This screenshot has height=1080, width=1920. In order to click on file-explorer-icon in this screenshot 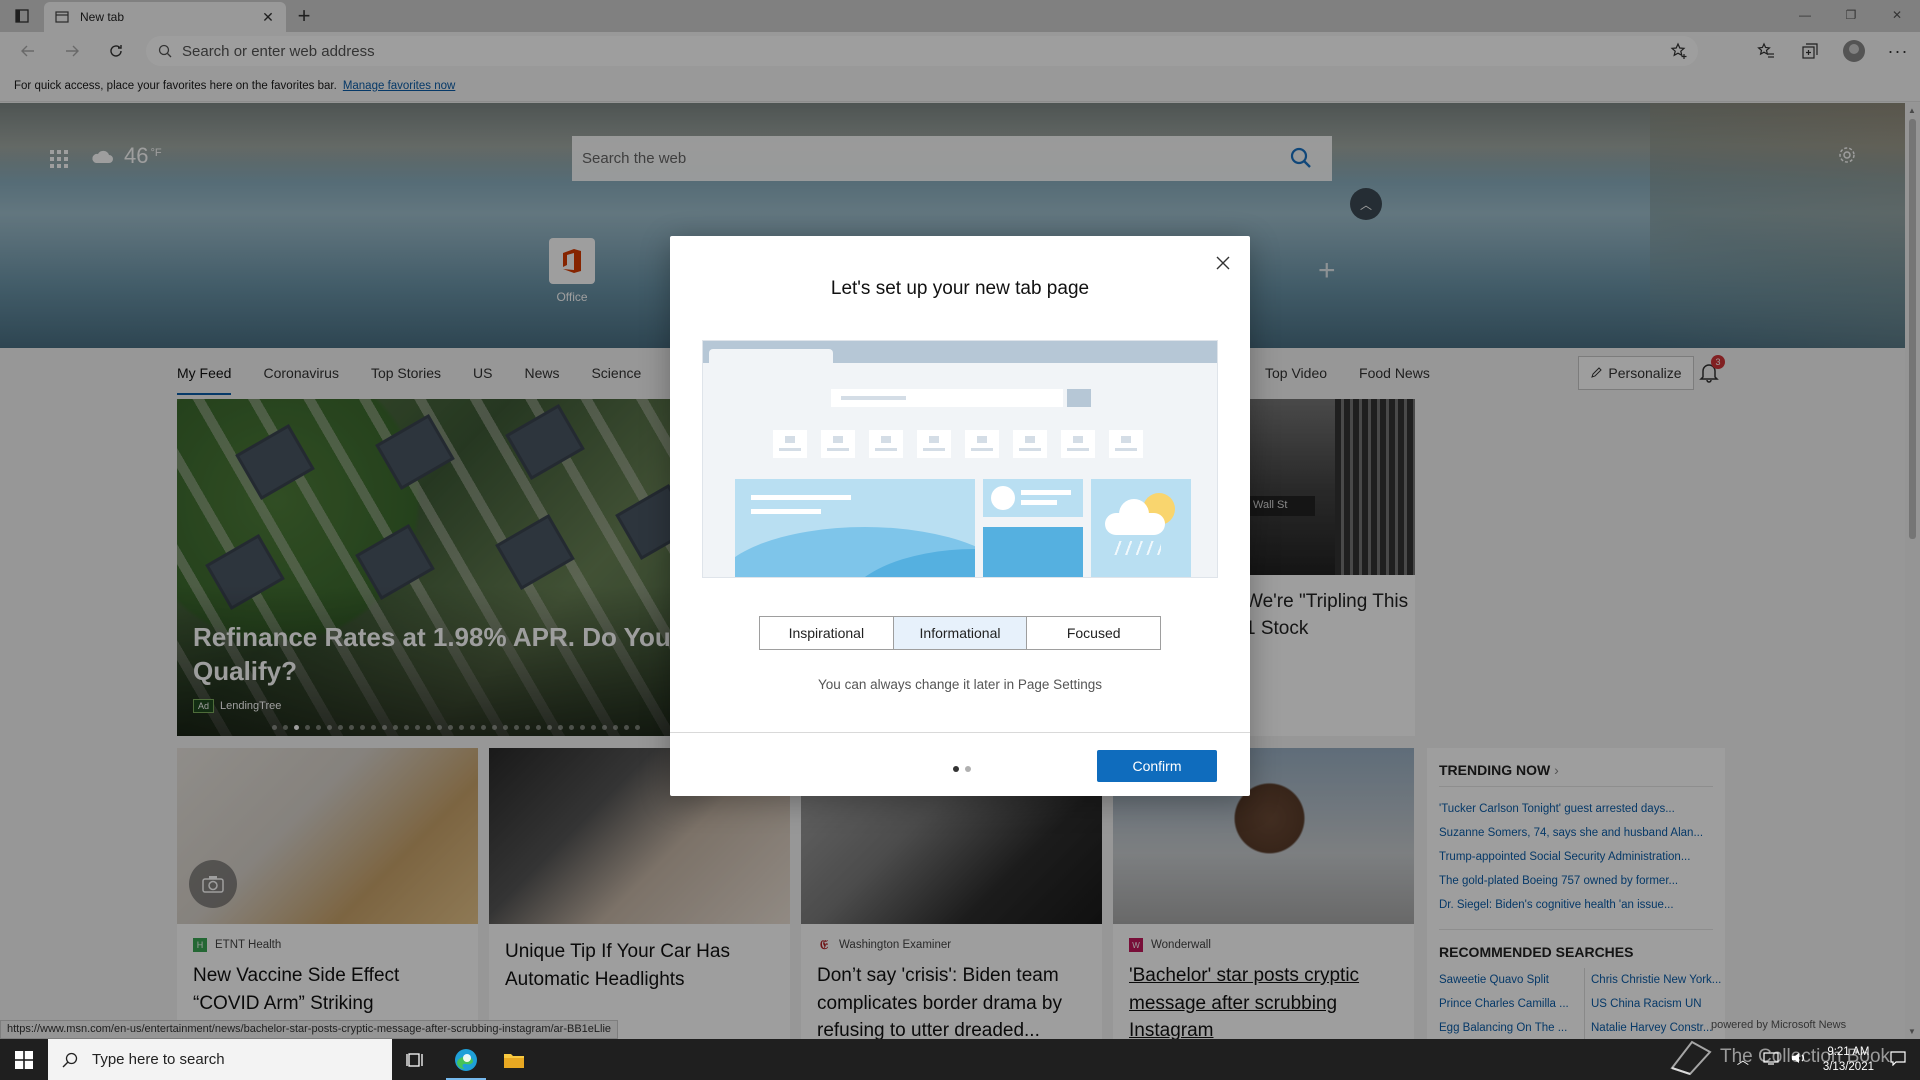, I will do `click(514, 1059)`.